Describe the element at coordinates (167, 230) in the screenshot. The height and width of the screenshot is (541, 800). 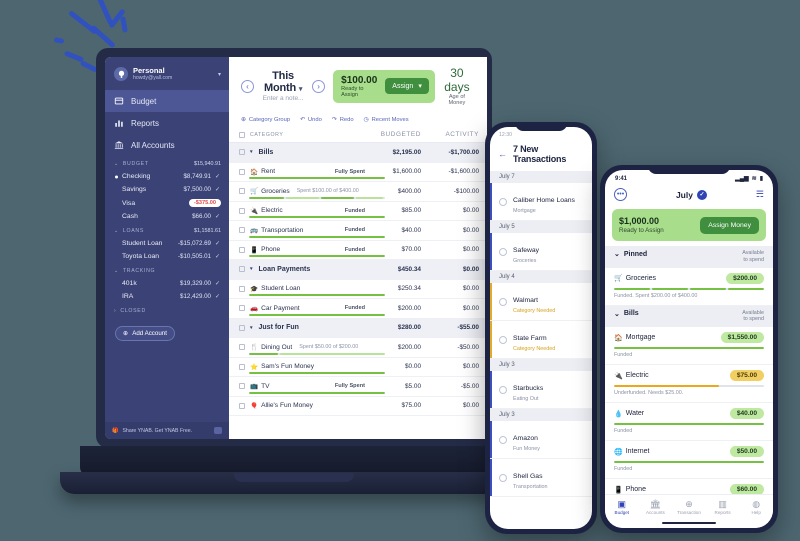
I see `sidebar-group-loans: ⌄ LOANS $1,1581.61` at that location.